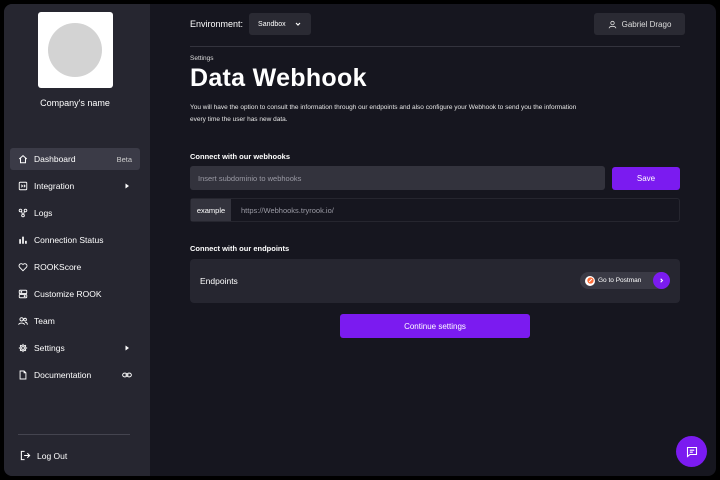 The height and width of the screenshot is (480, 720). I want to click on continue-settings-button: Continue settings, so click(435, 326).